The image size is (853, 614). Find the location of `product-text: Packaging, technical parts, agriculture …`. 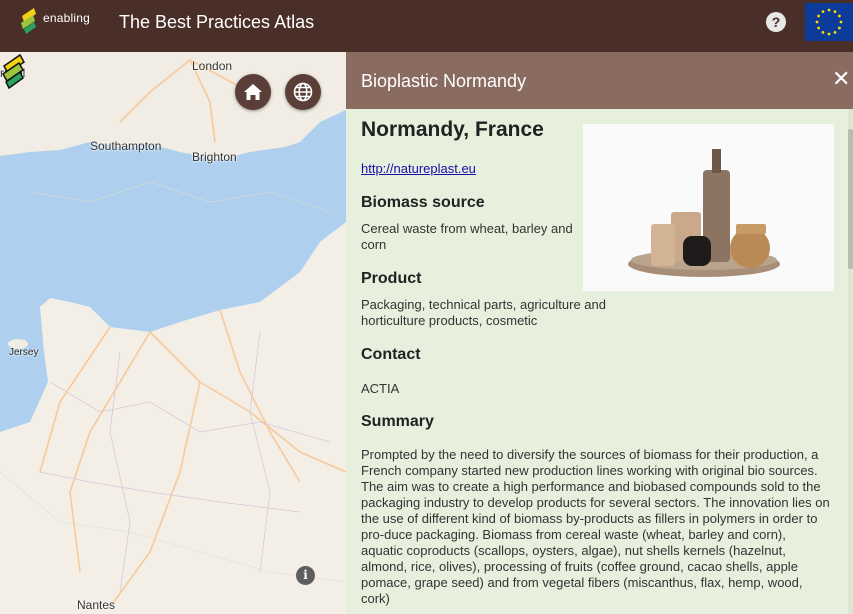

product-text: Packaging, technical parts, agriculture … is located at coordinates (483, 312).